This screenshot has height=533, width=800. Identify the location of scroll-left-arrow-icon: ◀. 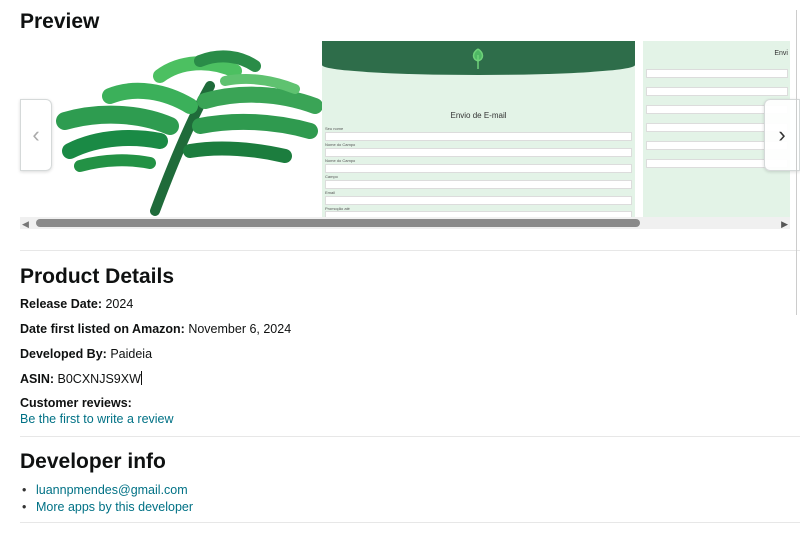
(25, 224).